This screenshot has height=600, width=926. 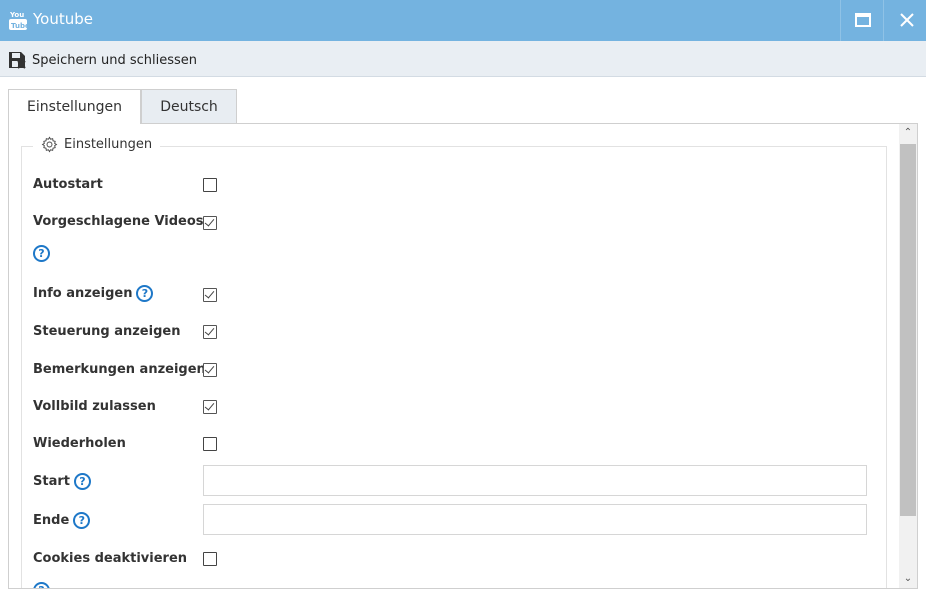 I want to click on suggested-videos-label-text: Vorgeschlagene Videos, so click(x=118, y=221).